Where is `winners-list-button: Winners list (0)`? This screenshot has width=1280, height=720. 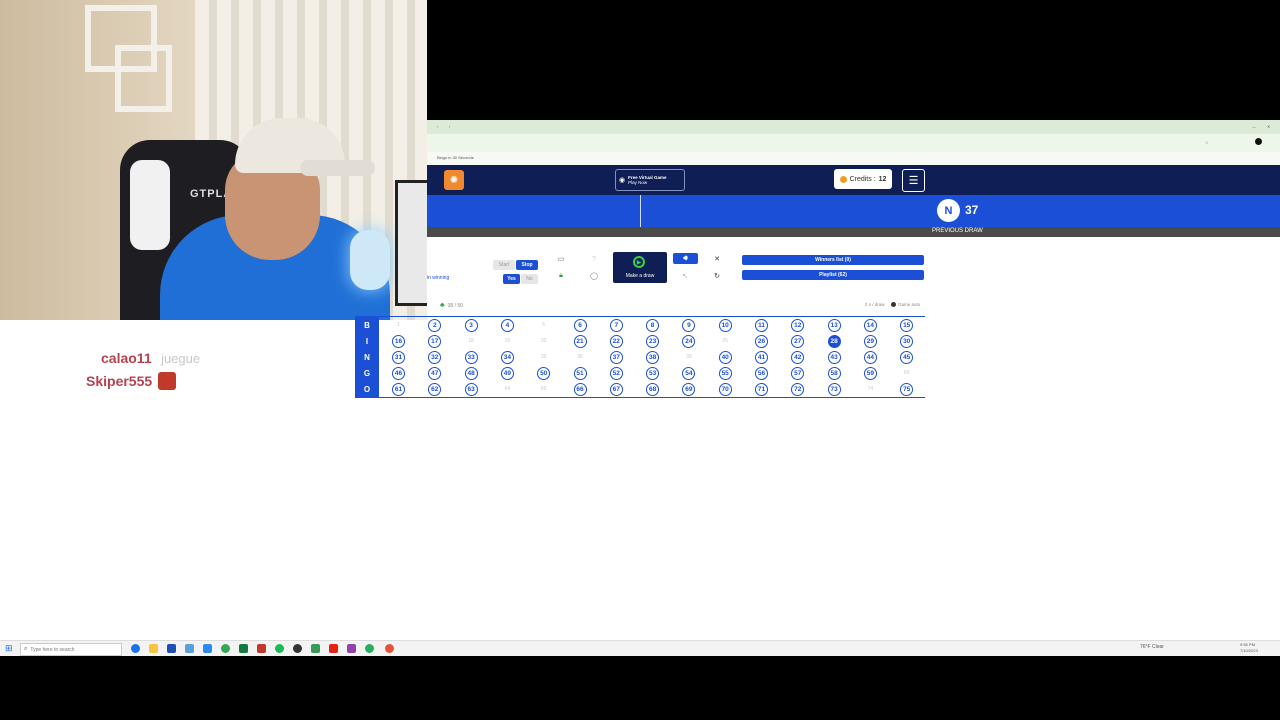 winners-list-button: Winners list (0) is located at coordinates (833, 260).